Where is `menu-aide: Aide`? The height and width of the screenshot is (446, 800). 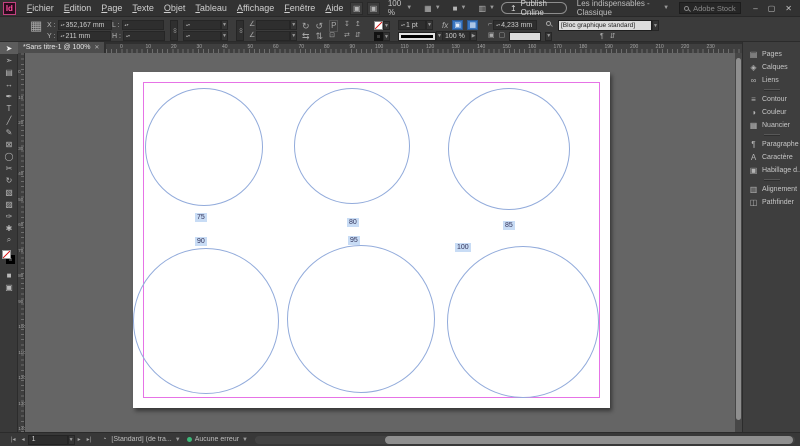
menu-aide: Aide is located at coordinates (334, 8).